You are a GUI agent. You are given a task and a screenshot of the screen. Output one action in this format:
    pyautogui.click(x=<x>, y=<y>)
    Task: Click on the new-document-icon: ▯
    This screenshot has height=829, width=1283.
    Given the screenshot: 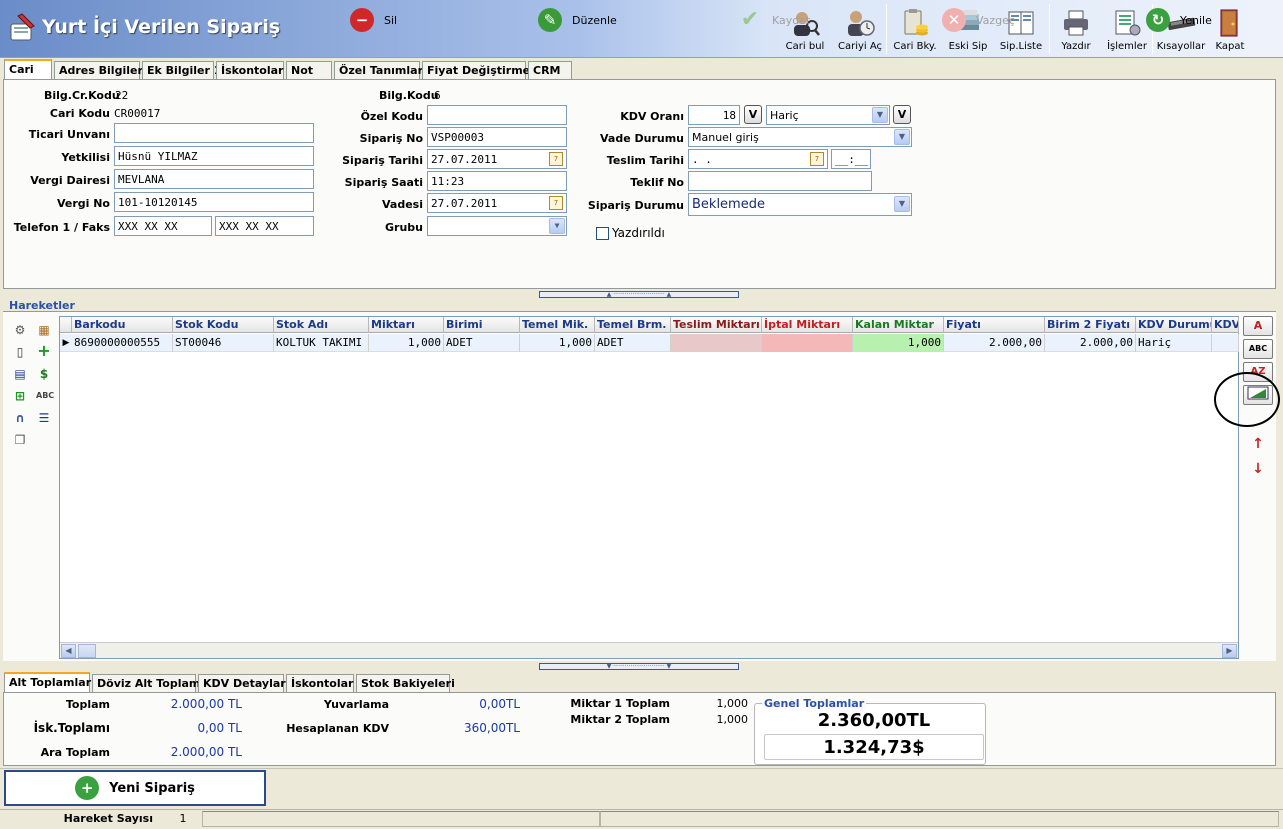 What is the action you would take?
    pyautogui.click(x=20, y=352)
    